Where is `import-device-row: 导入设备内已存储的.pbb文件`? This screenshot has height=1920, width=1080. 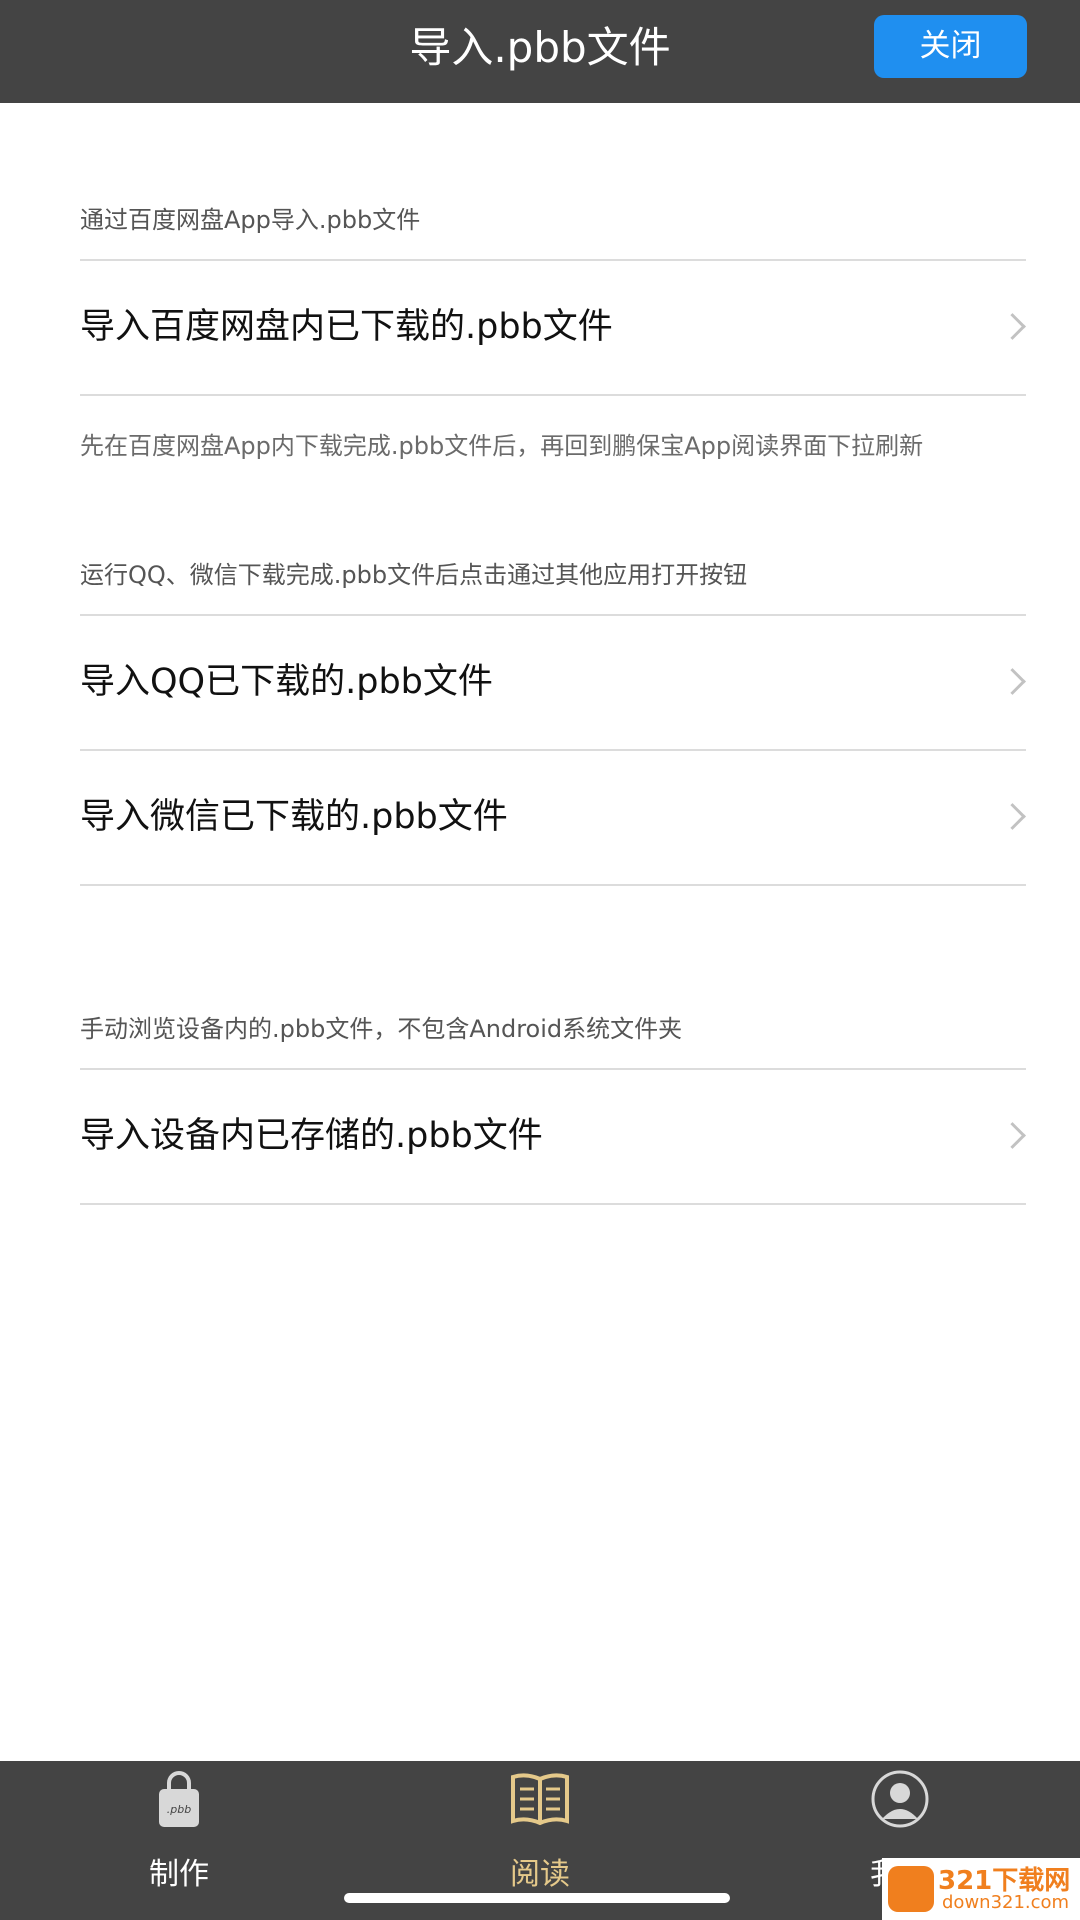
import-device-row: 导入设备内已存储的.pbb文件 is located at coordinates (553, 1136).